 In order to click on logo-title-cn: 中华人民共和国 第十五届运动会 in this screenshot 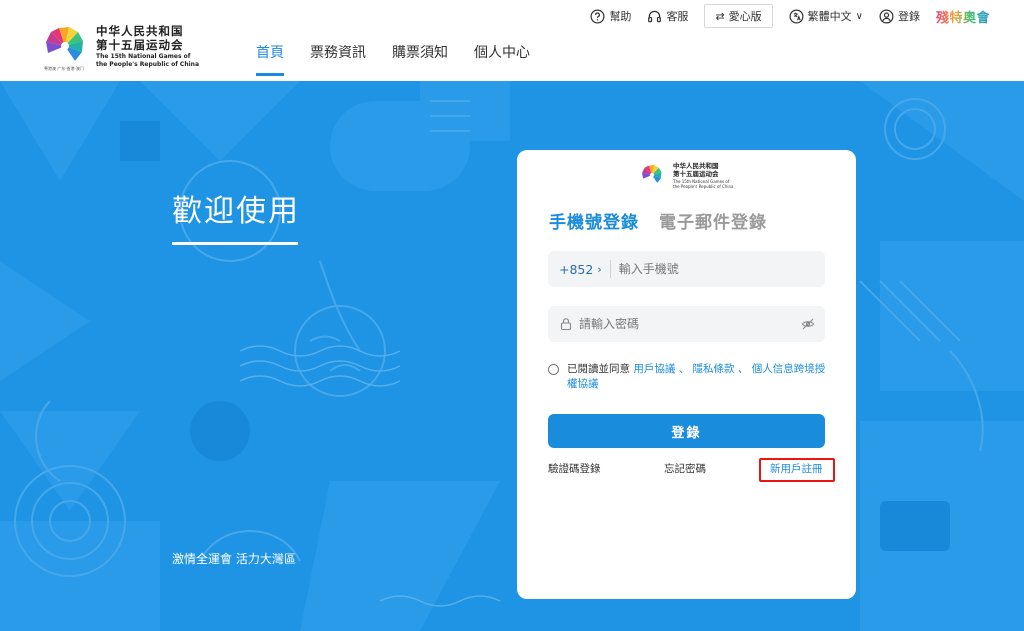, I will do `click(140, 38)`.